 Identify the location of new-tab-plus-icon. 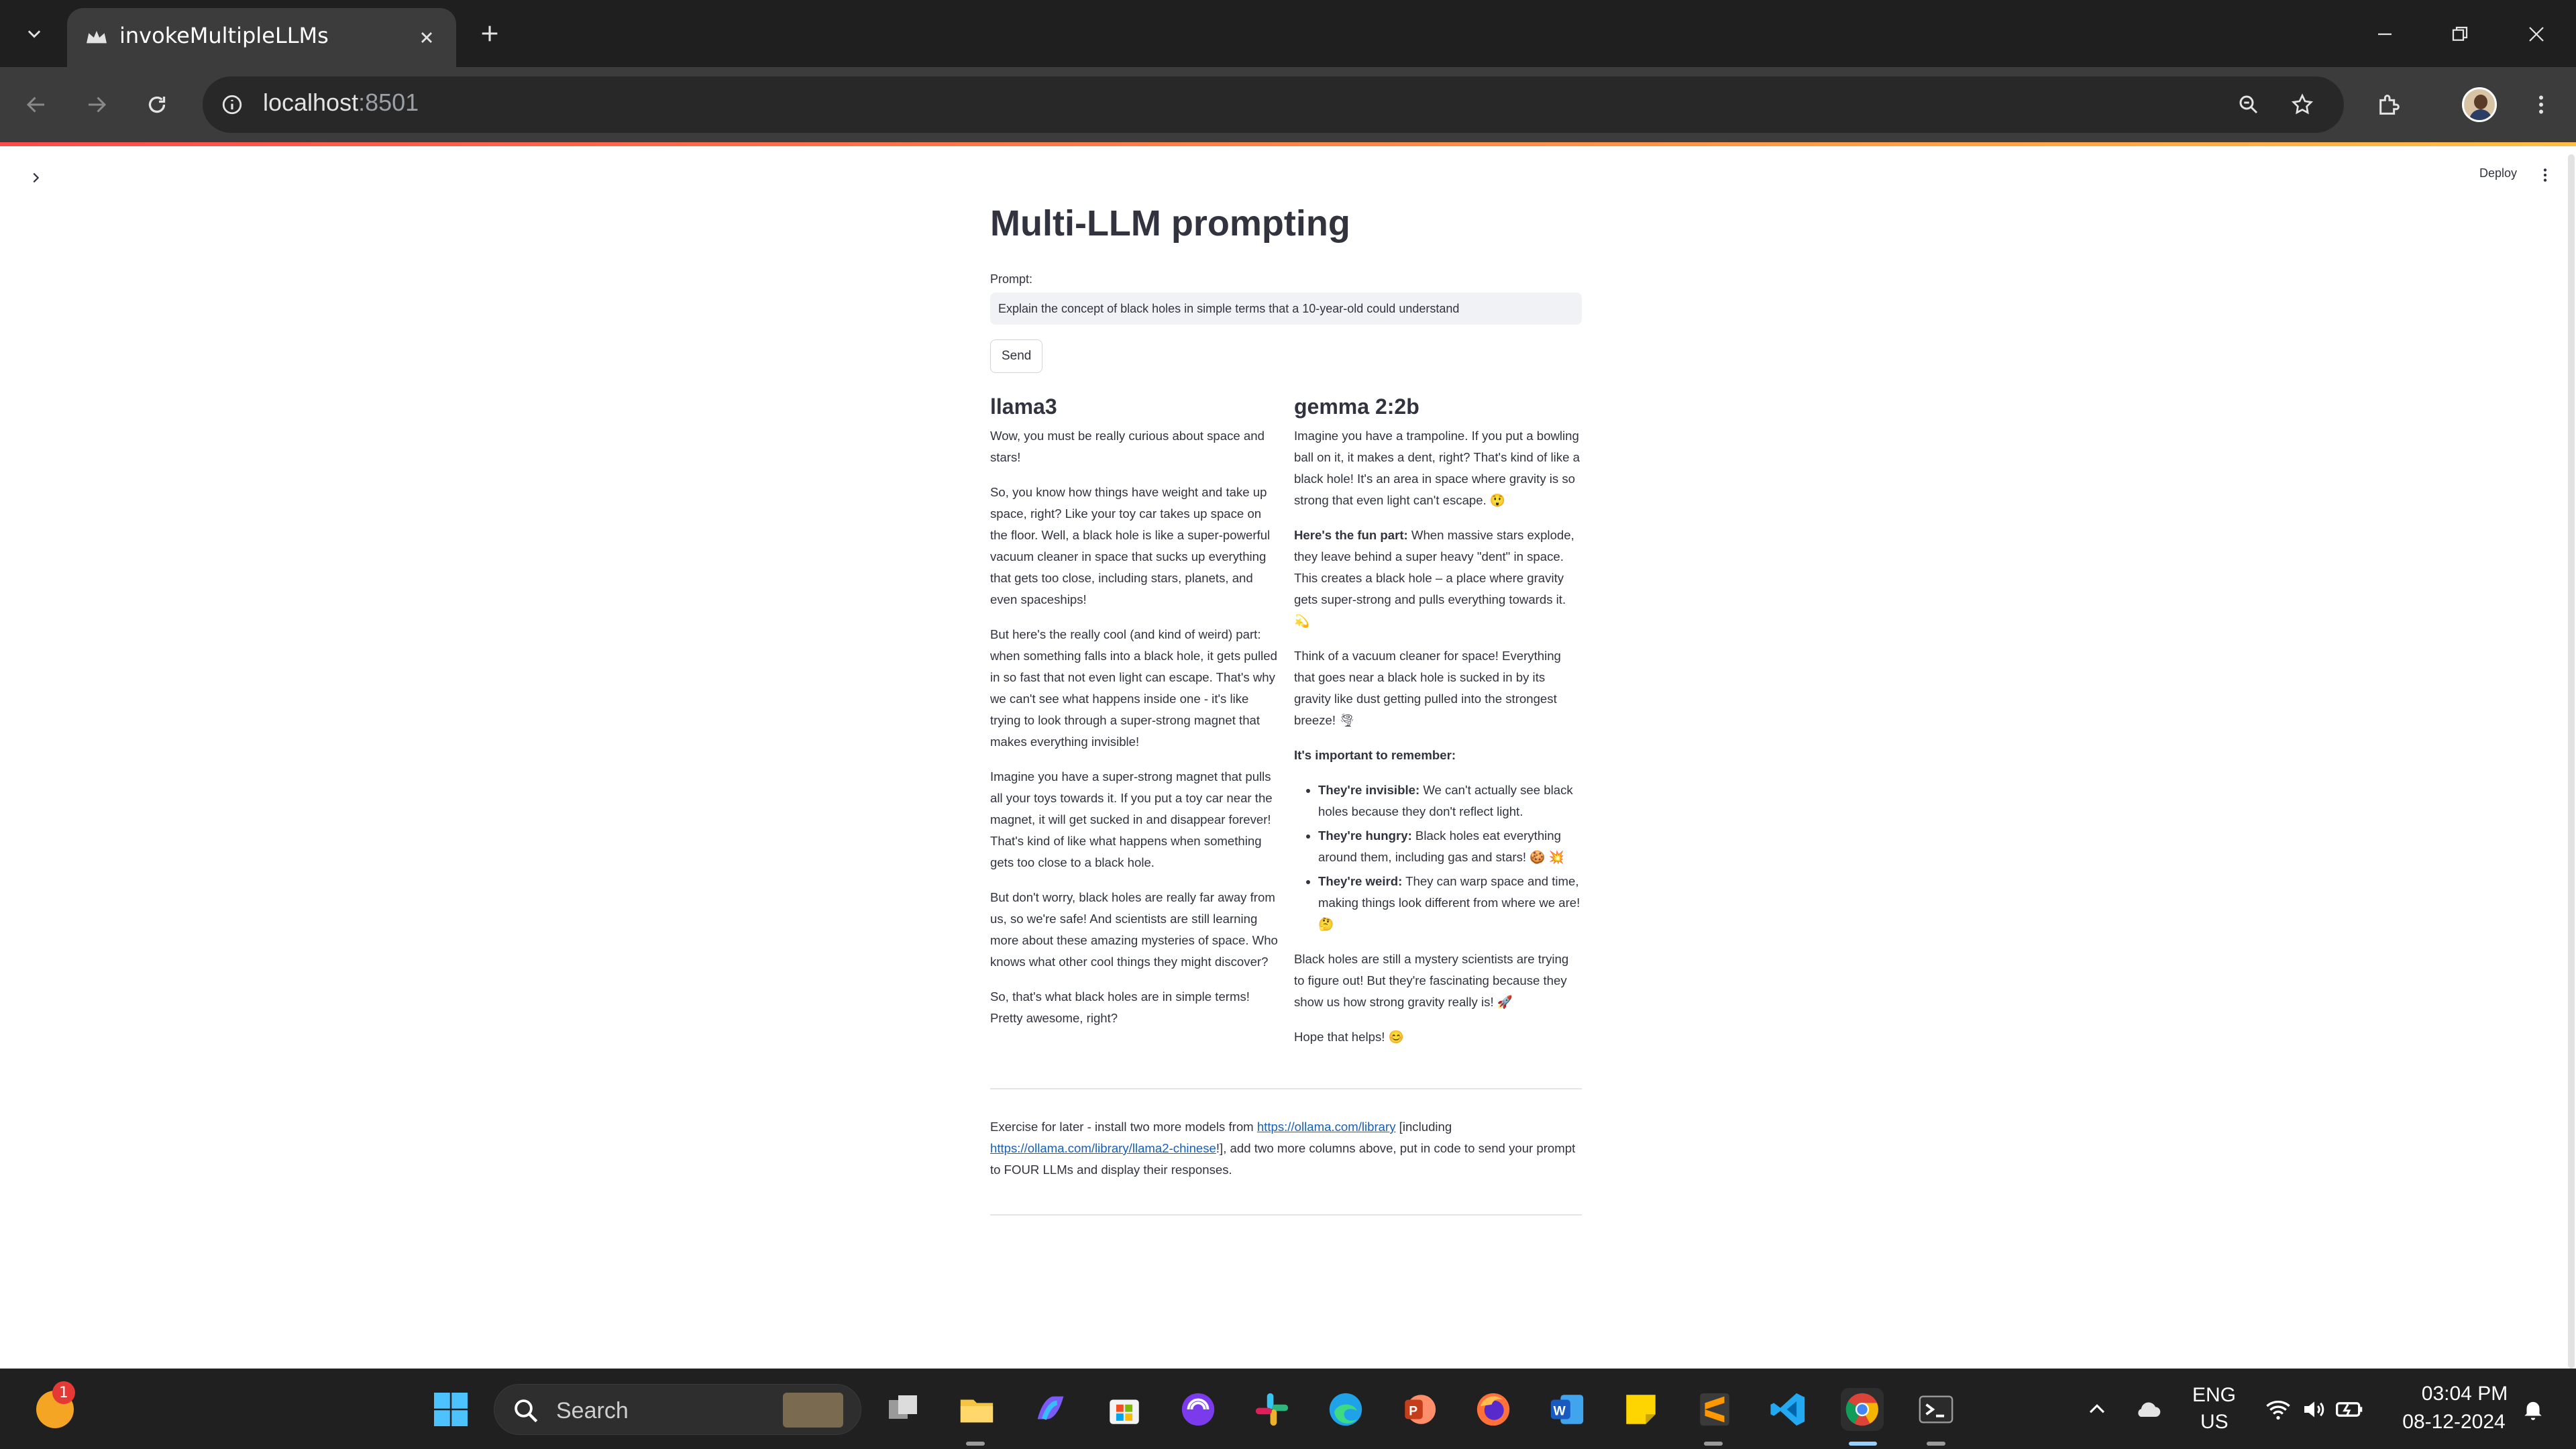
(490, 33).